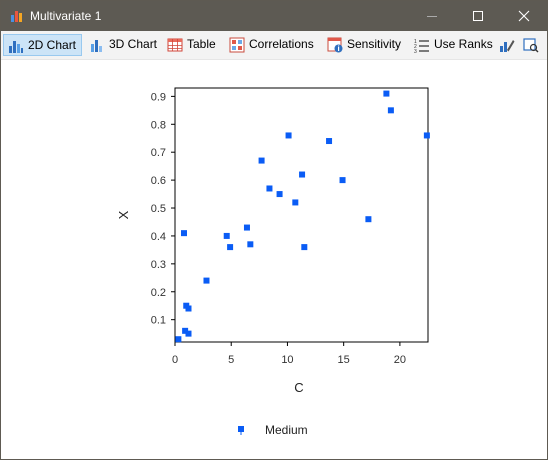 This screenshot has width=548, height=464. I want to click on x-tick-label: 5, so click(231, 360).